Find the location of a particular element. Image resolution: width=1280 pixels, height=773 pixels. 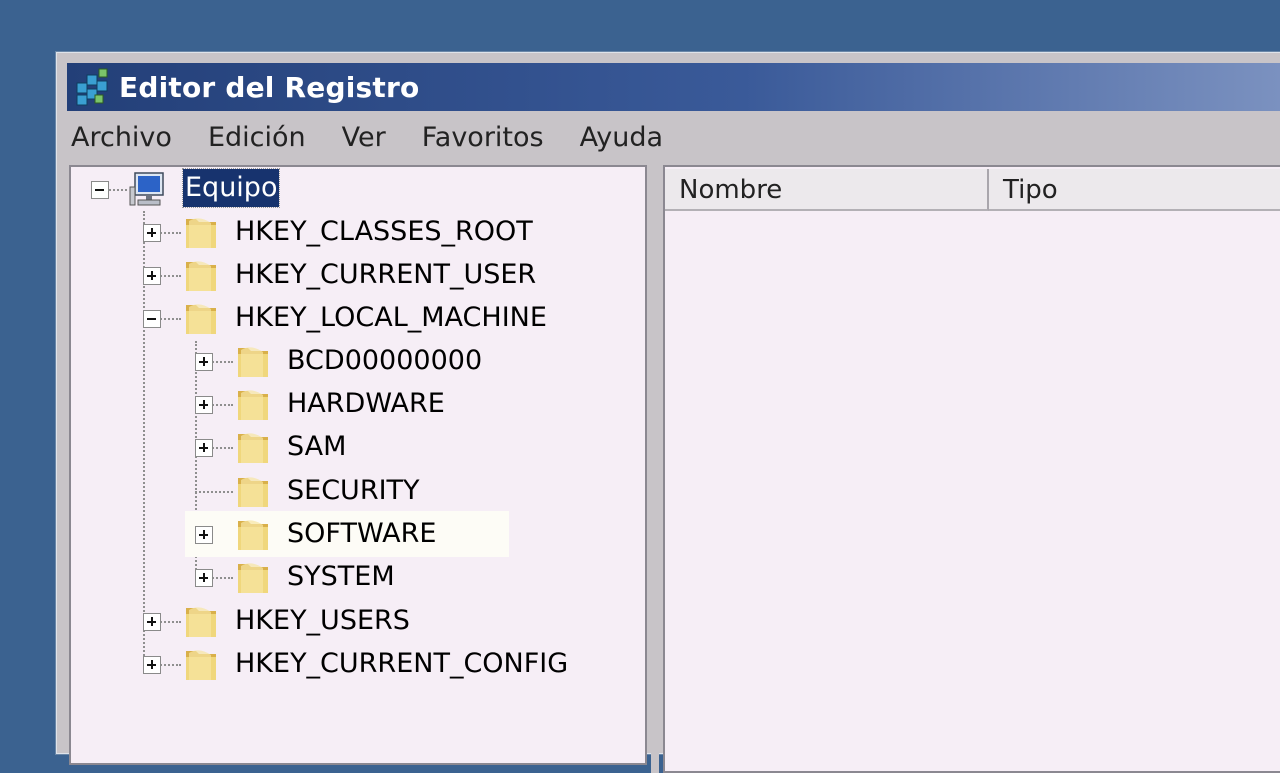

tree-node-security: SECURITY is located at coordinates (353, 491).